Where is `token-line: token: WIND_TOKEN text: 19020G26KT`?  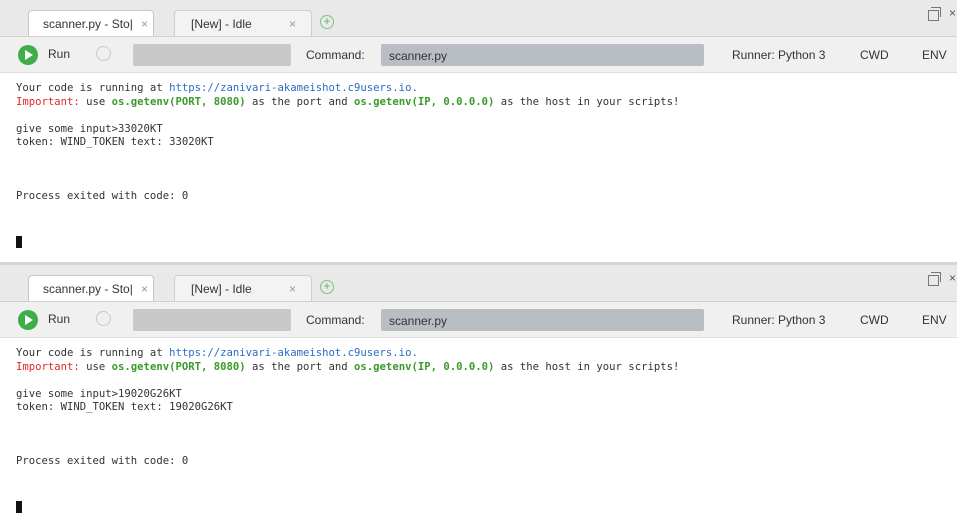
token-line: token: WIND_TOKEN text: 19020G26KT is located at coordinates (124, 407).